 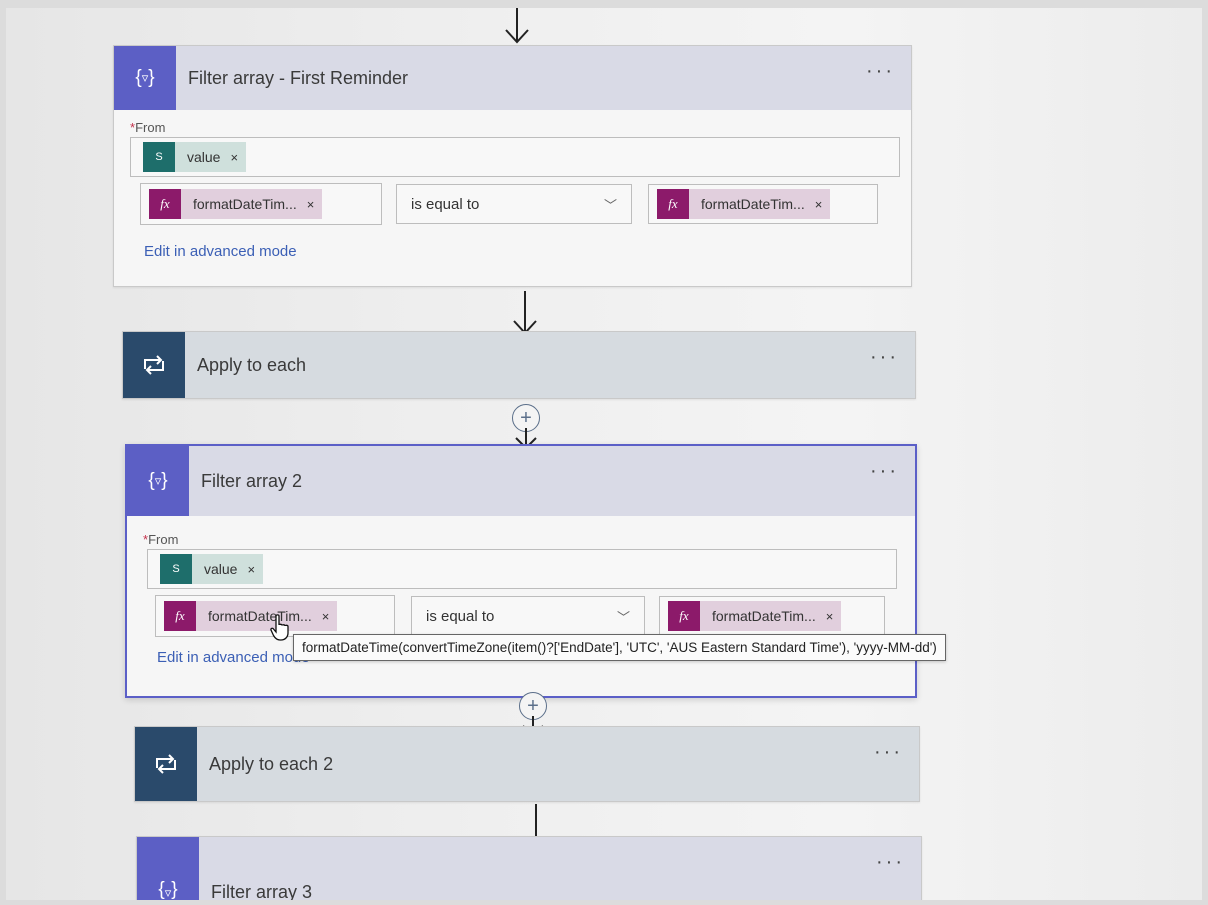 I want to click on card-title: Apply to each, so click(x=252, y=364).